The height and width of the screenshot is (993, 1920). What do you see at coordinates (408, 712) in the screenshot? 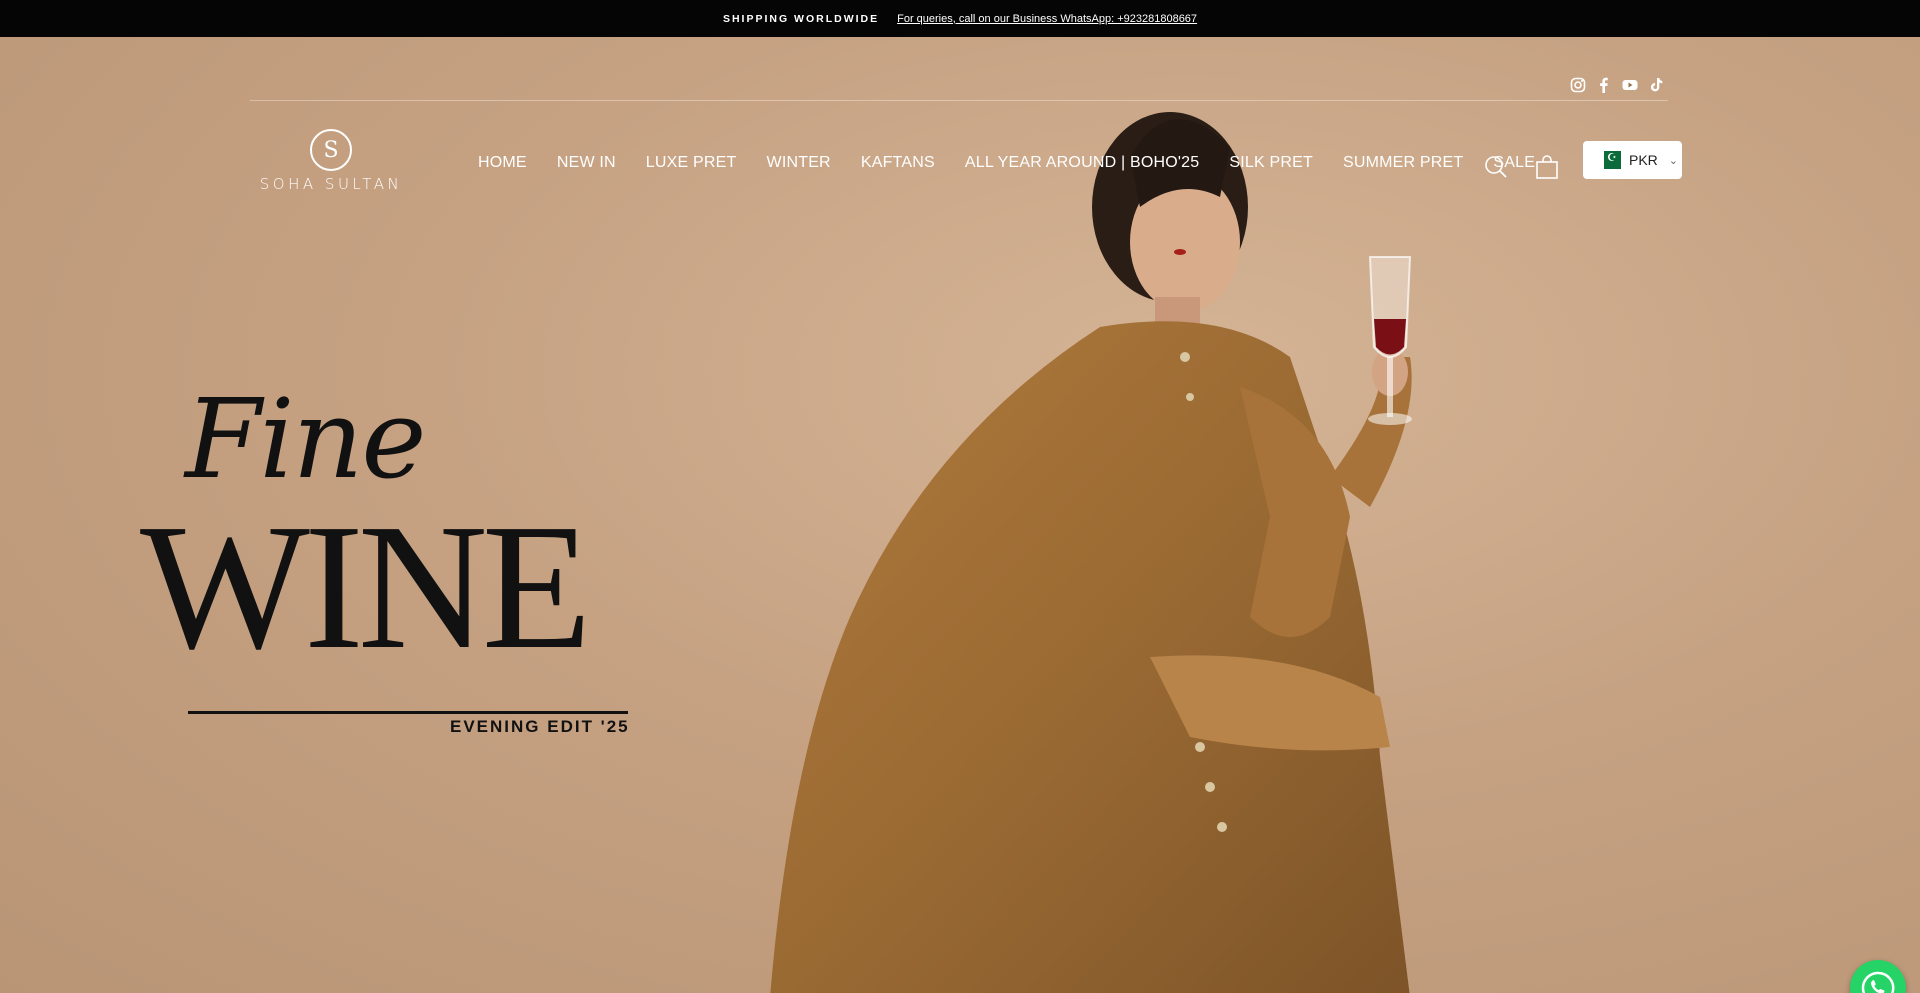
I see `hero-rule` at bounding box center [408, 712].